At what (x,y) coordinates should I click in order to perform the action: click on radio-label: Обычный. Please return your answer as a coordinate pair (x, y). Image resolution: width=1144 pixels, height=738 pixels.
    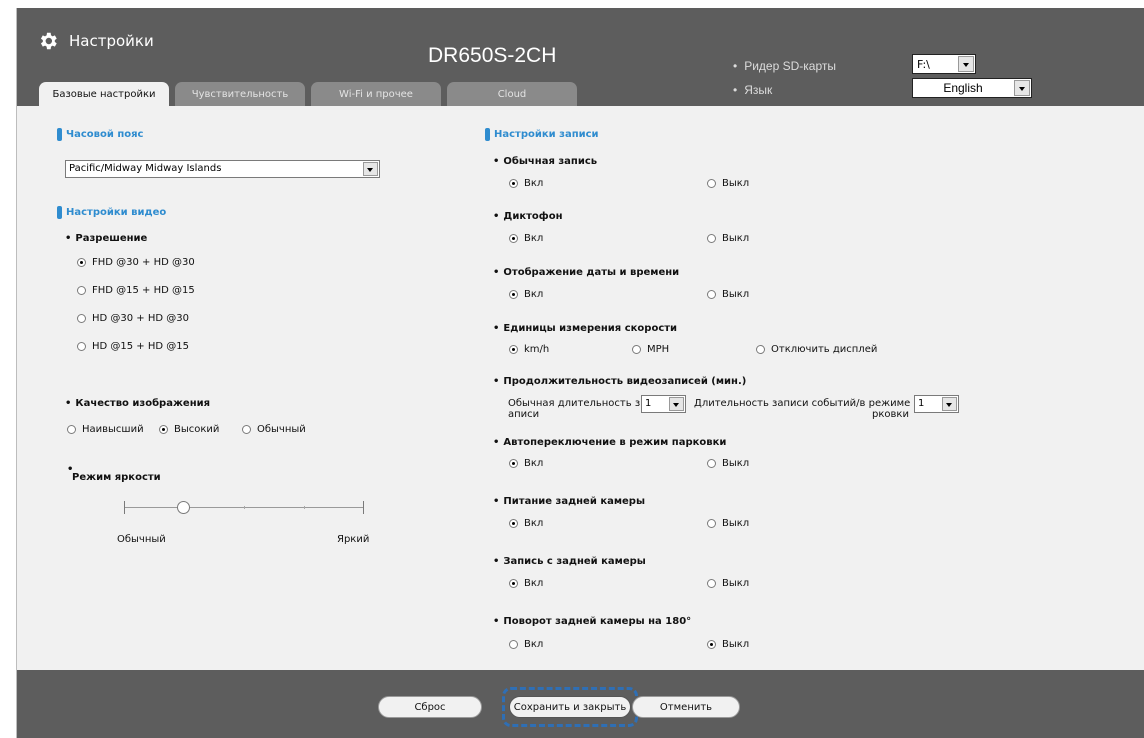
    Looking at the image, I should click on (281, 429).